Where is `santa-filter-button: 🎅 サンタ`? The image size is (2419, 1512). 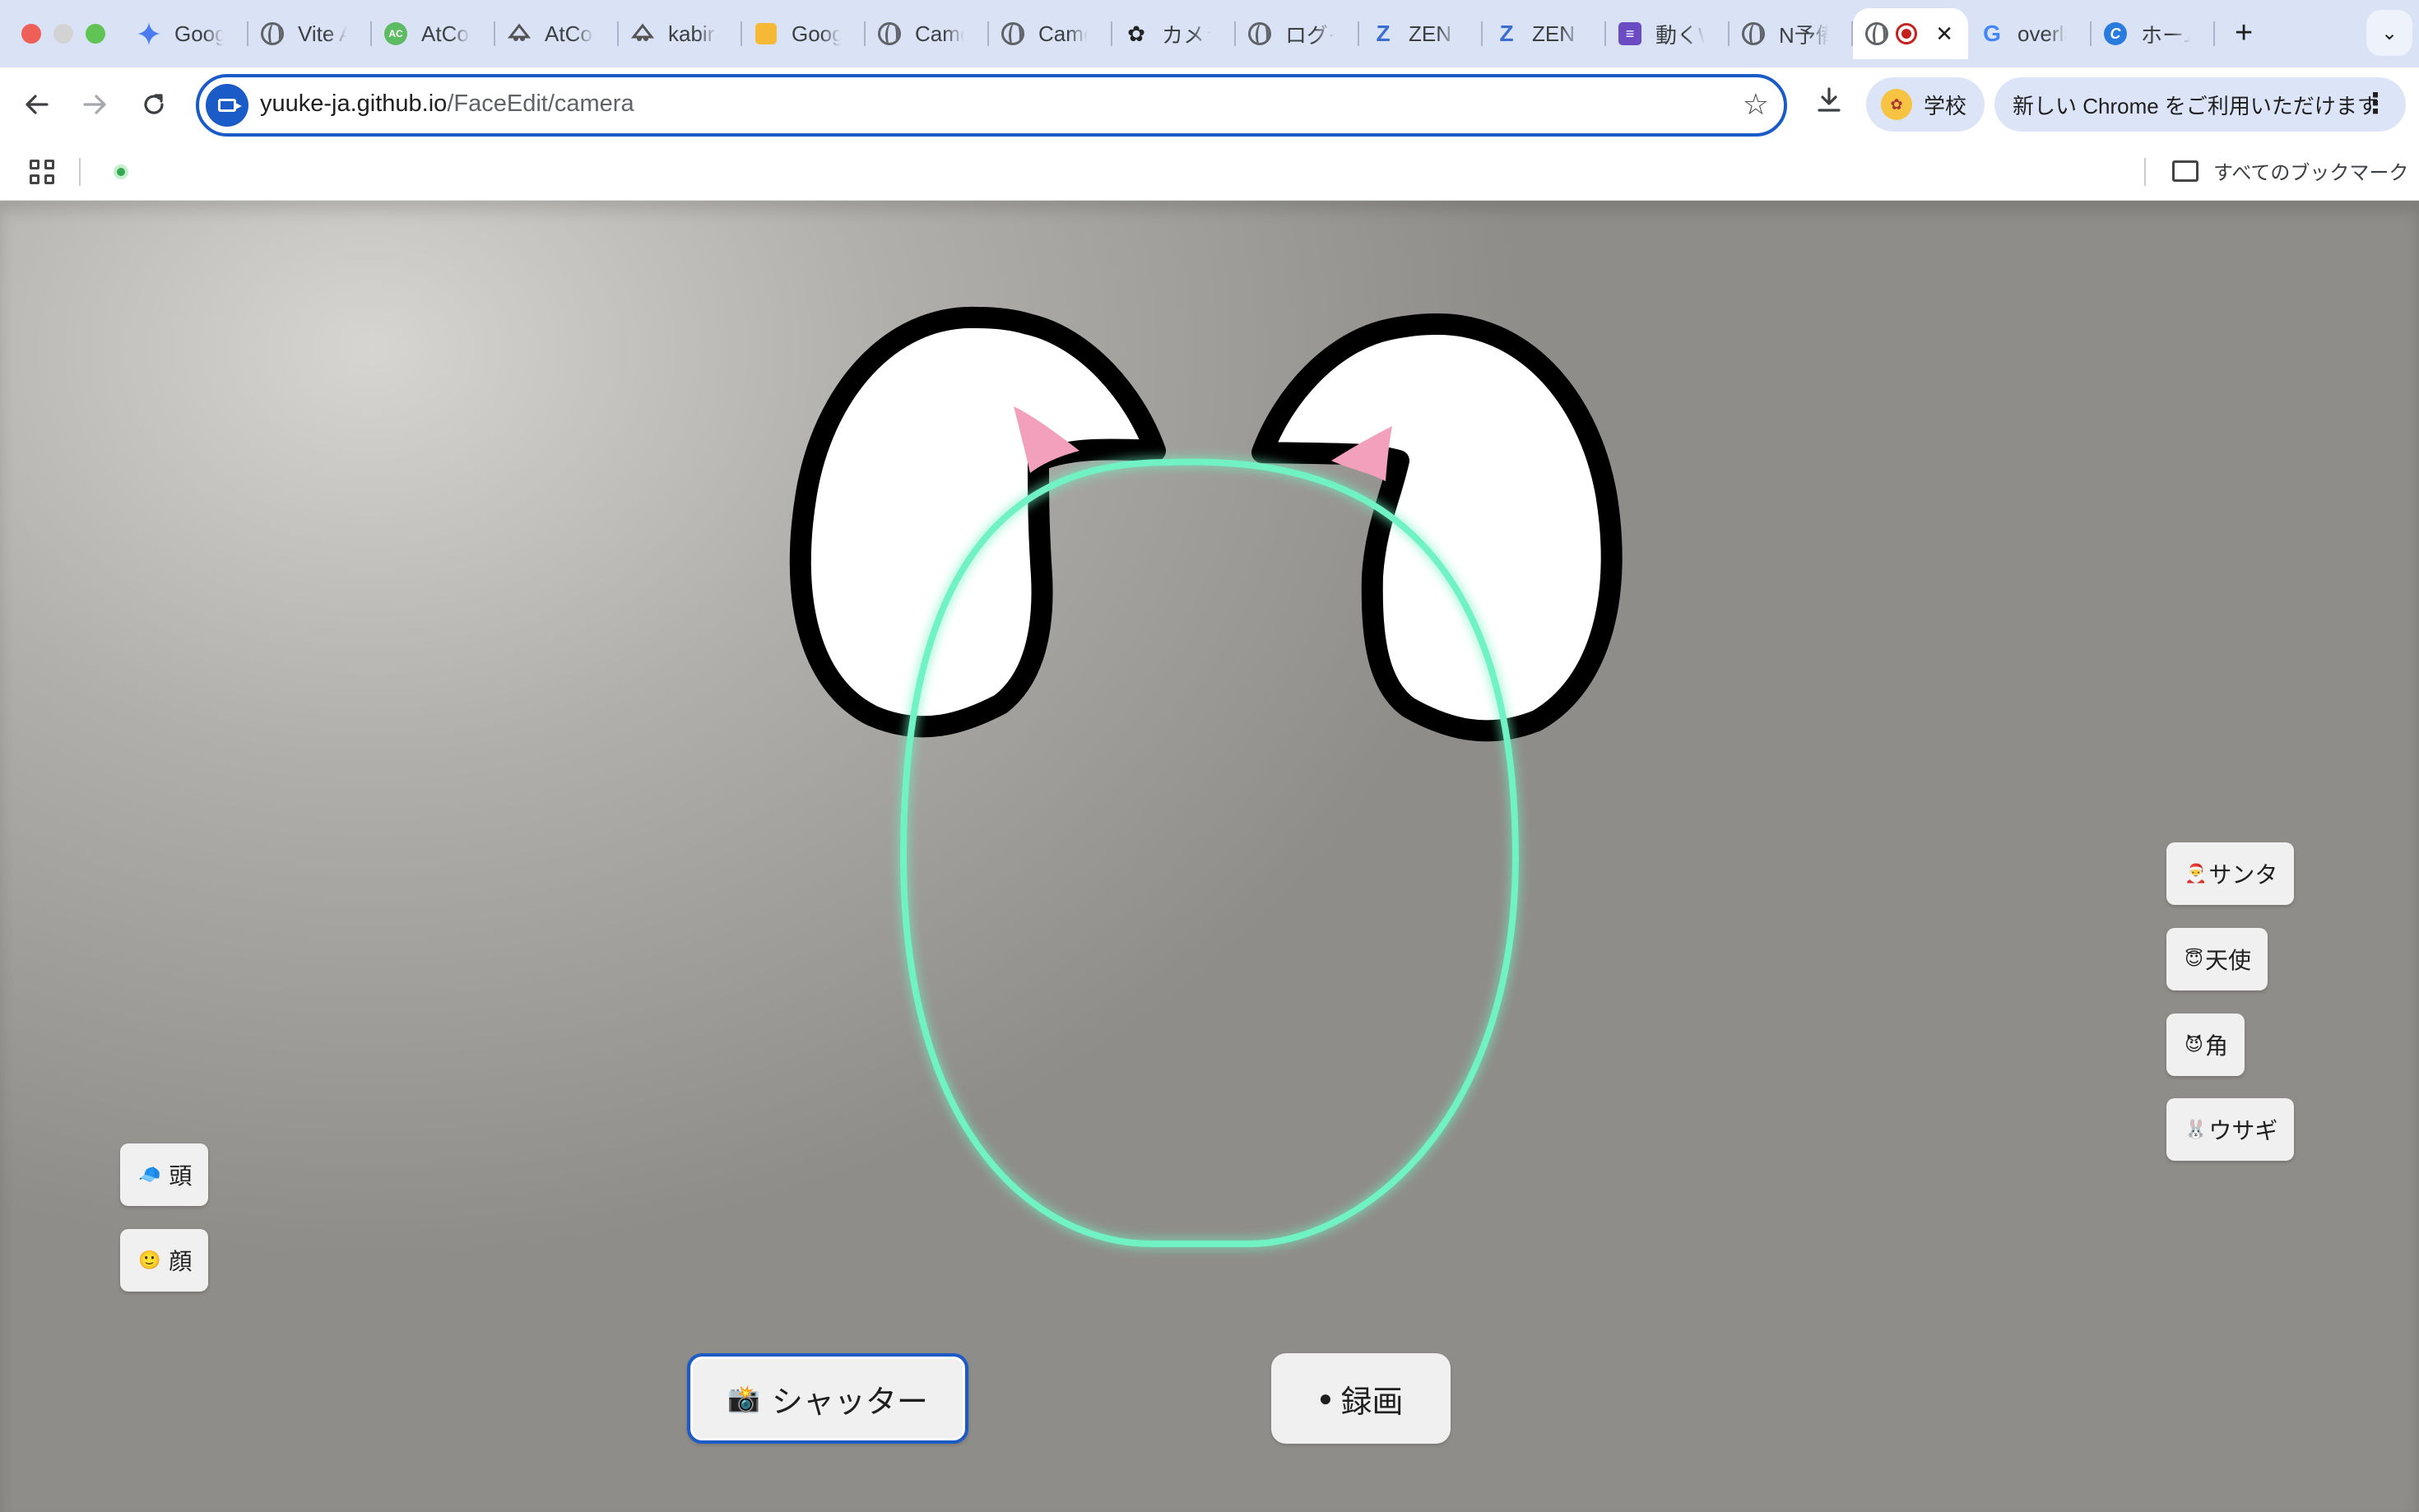
santa-filter-button: 🎅 サンタ is located at coordinates (2230, 873).